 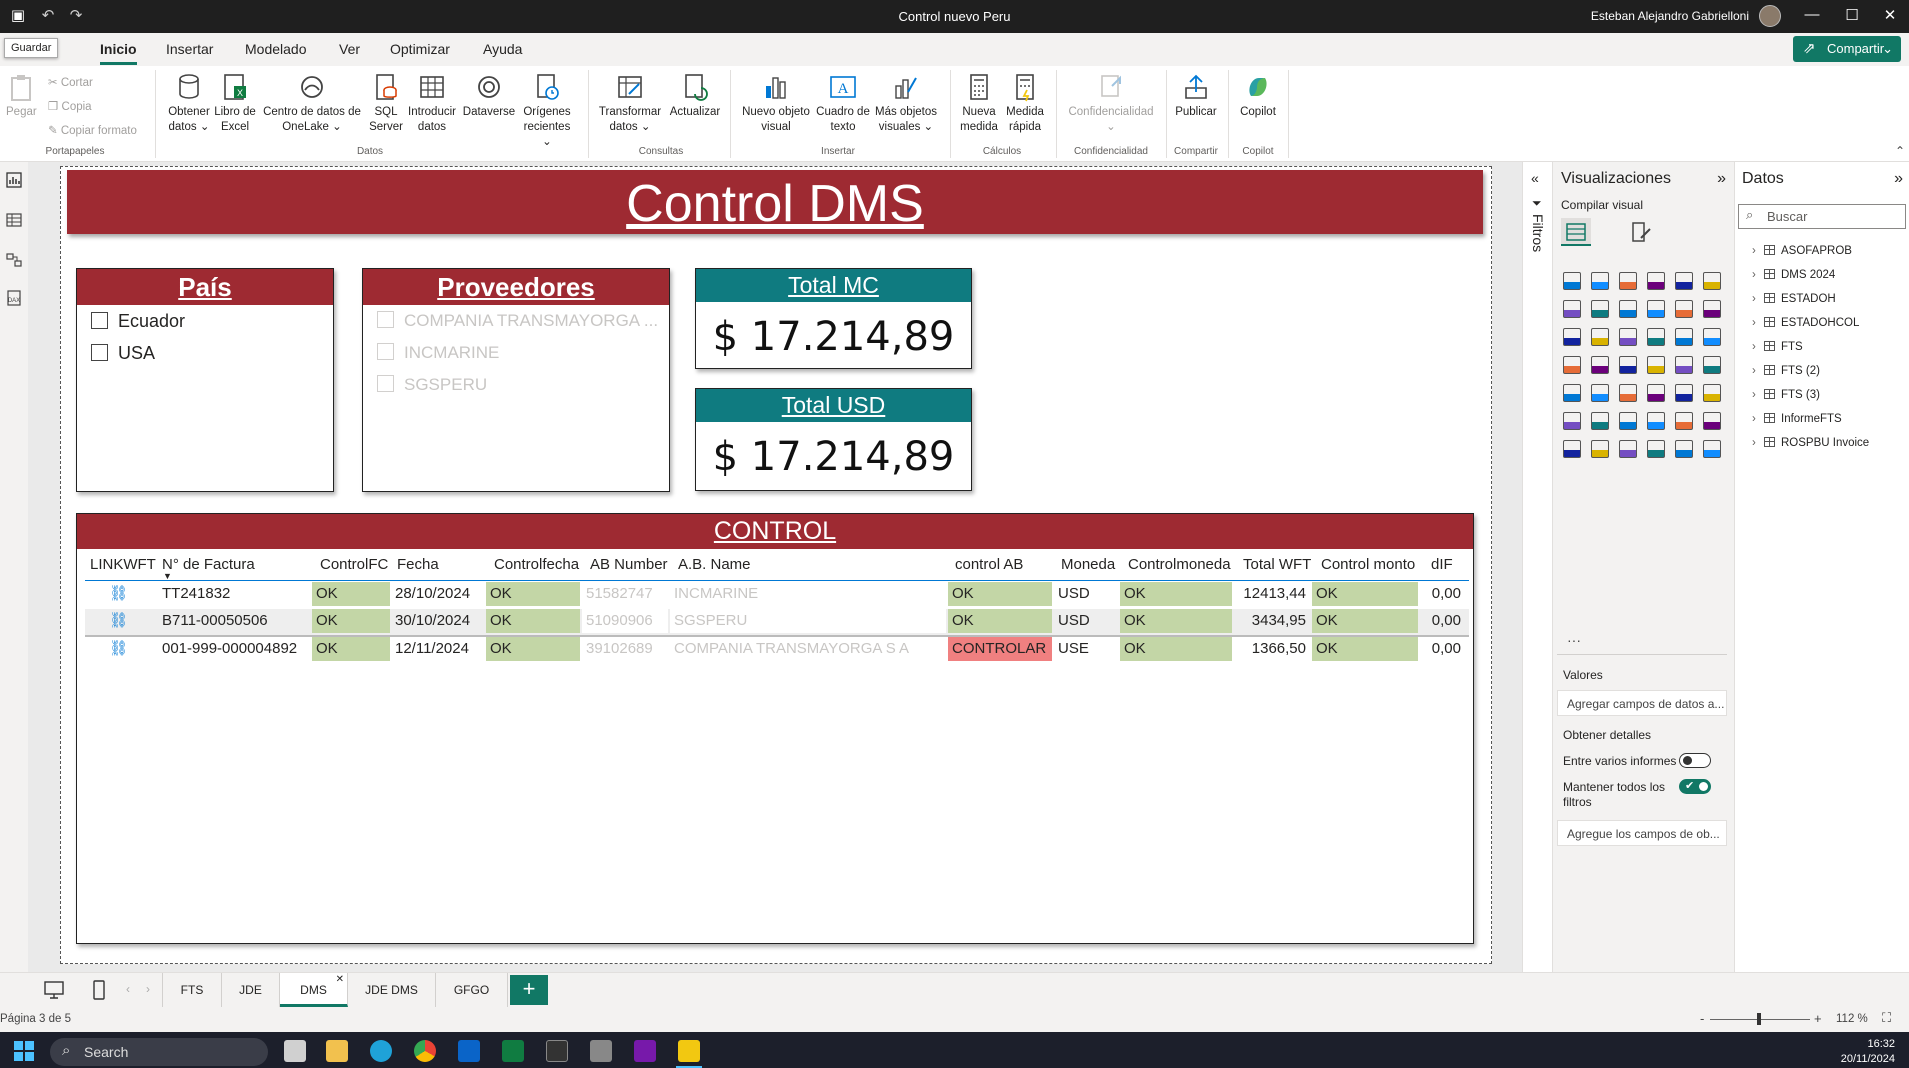 What do you see at coordinates (601, 1051) in the screenshot?
I see `tool-icon` at bounding box center [601, 1051].